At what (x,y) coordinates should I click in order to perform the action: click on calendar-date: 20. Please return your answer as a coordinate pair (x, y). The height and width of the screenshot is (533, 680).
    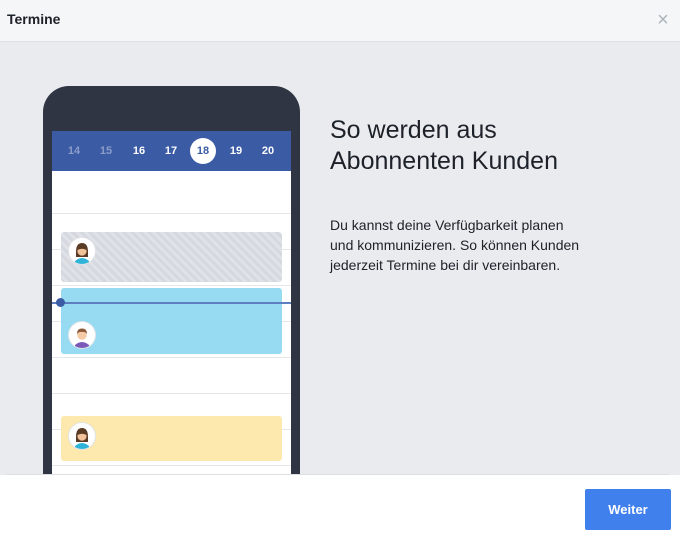
    Looking at the image, I should click on (268, 151).